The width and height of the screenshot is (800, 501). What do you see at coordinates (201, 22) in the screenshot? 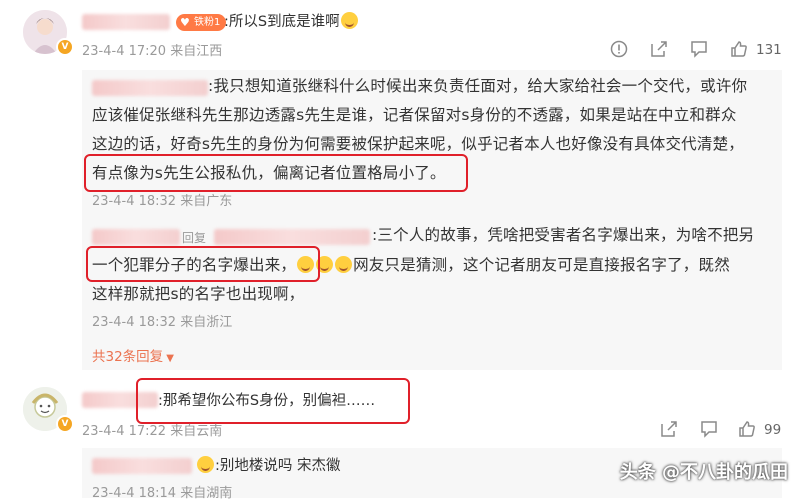
I see `fan-badge: ♥ 铁粉1` at bounding box center [201, 22].